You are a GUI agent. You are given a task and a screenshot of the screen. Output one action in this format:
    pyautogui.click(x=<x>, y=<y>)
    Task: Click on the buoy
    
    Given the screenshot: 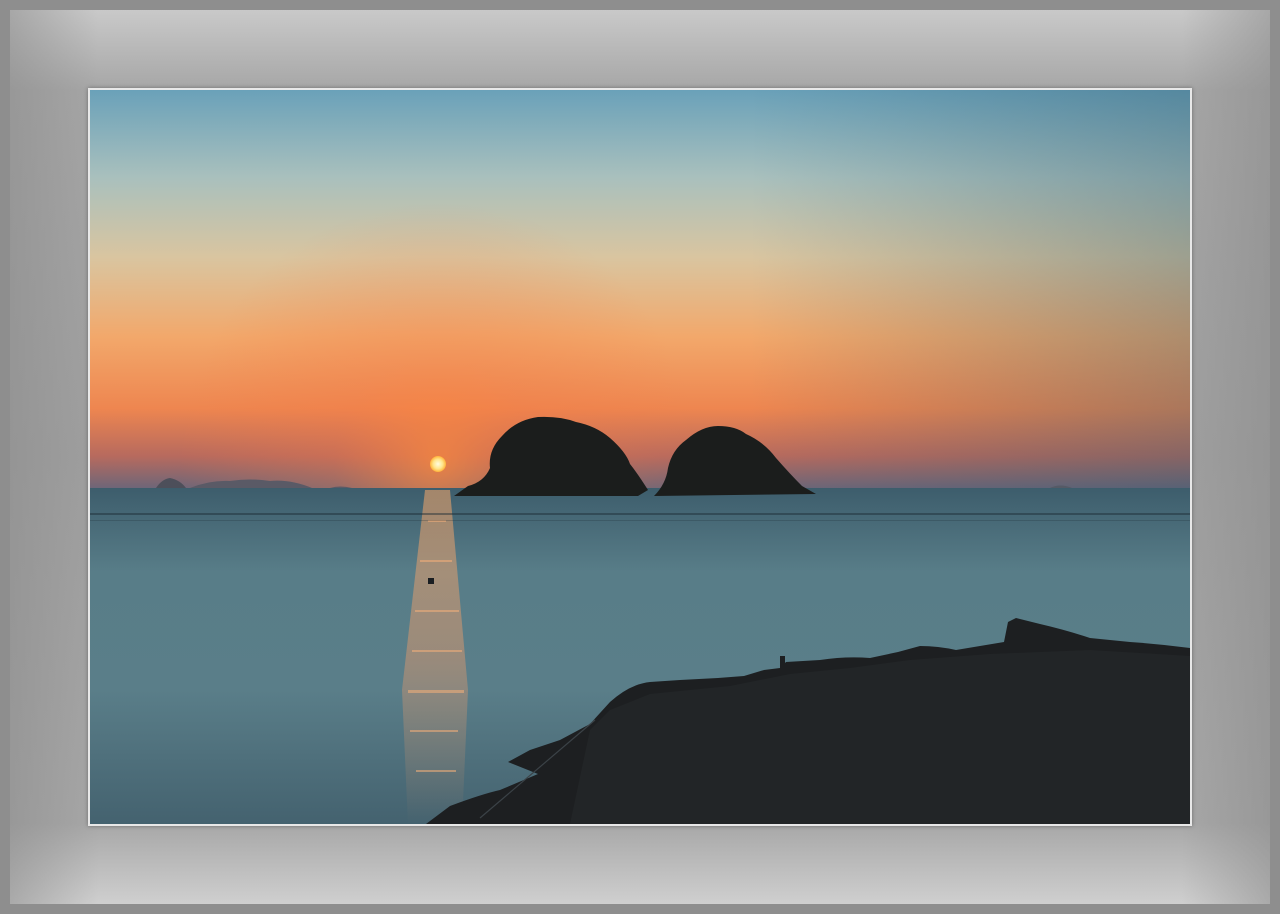 What is the action you would take?
    pyautogui.click(x=431, y=581)
    